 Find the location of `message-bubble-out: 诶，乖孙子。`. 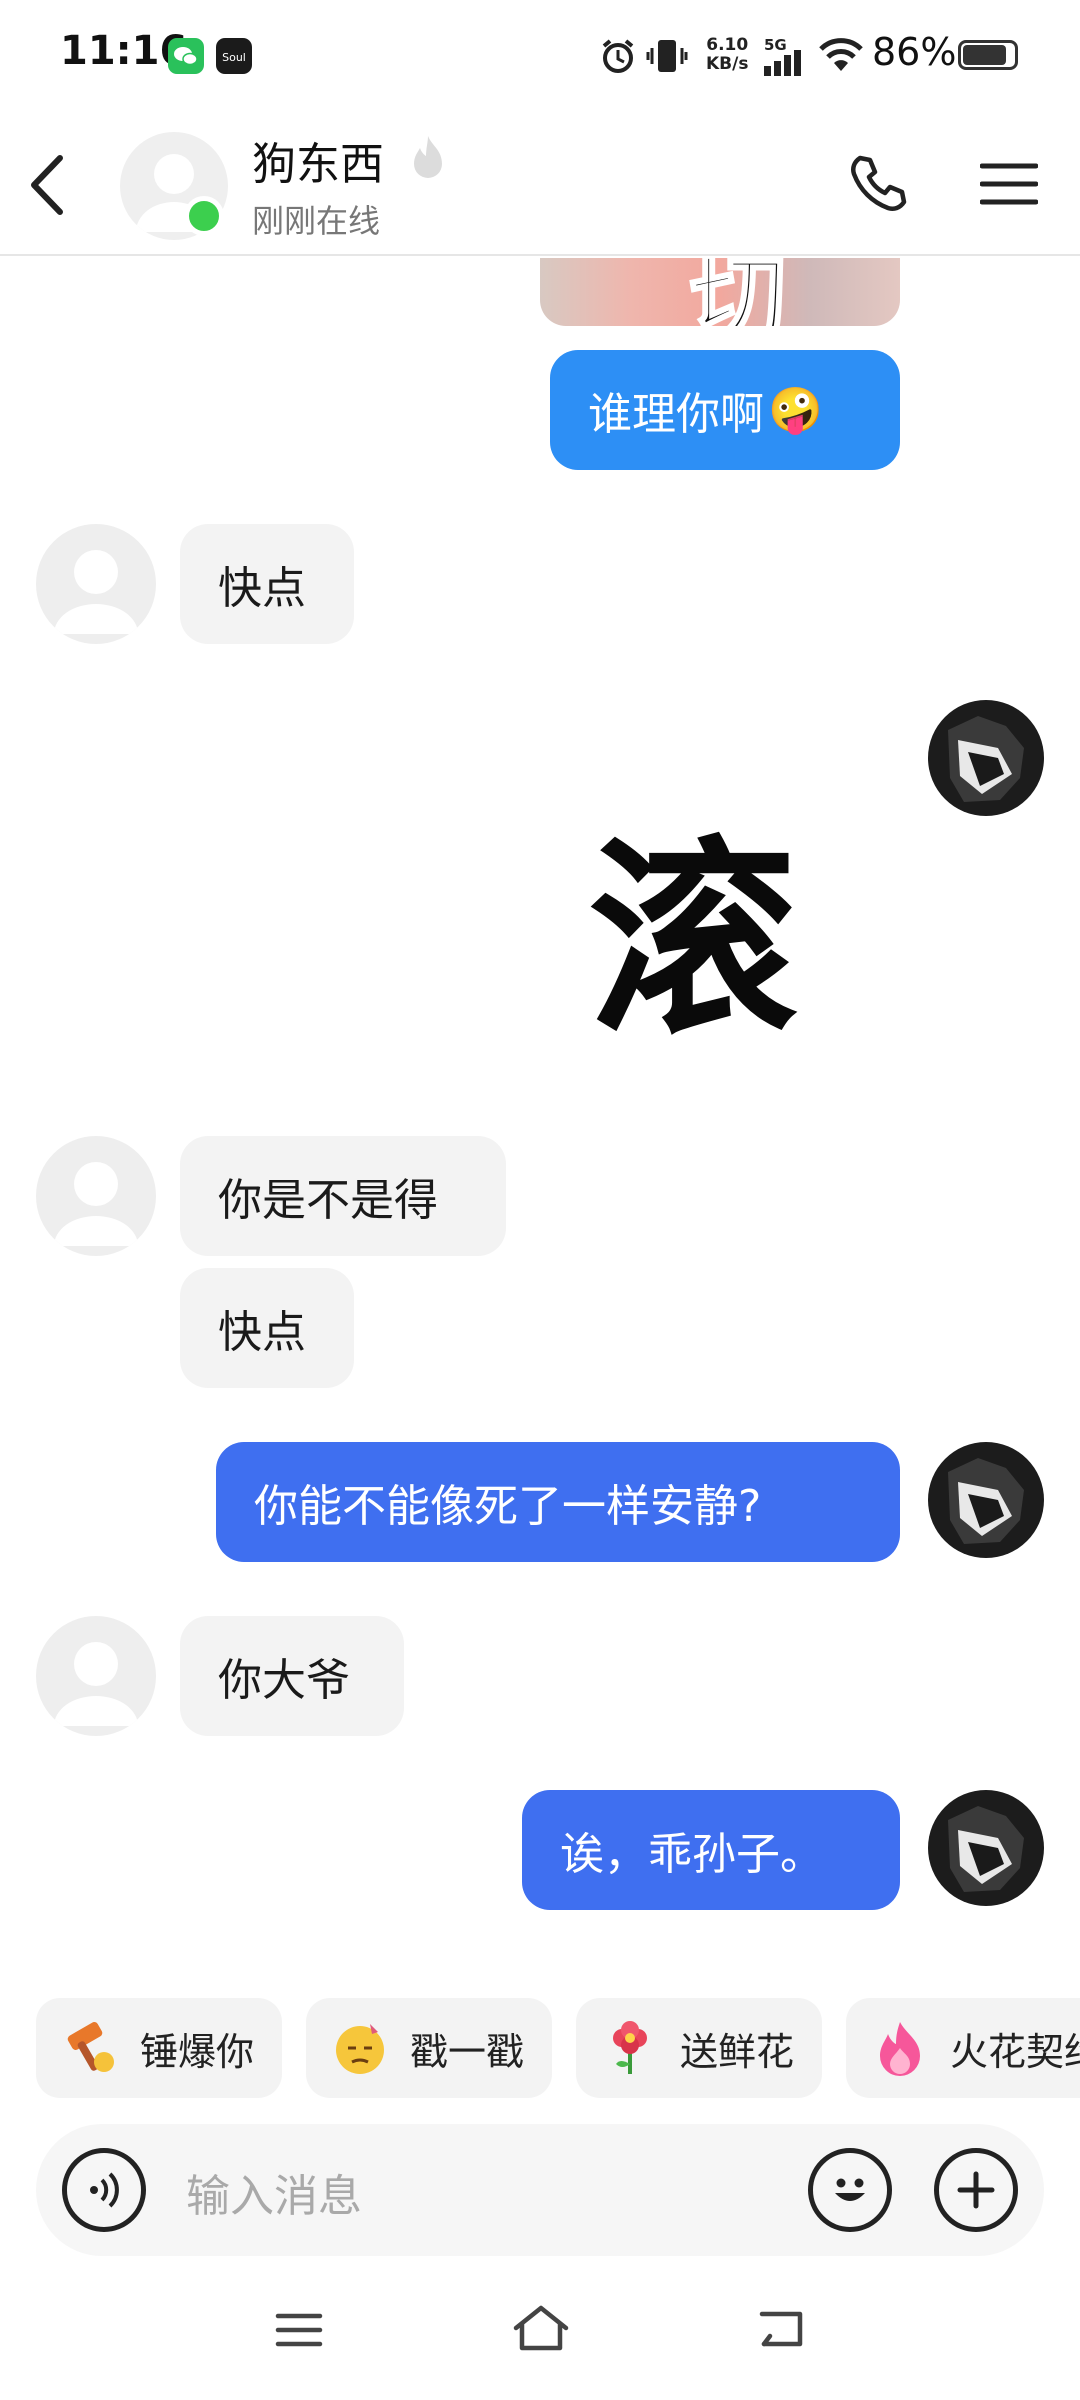

message-bubble-out: 诶，乖孙子。 is located at coordinates (711, 1850).